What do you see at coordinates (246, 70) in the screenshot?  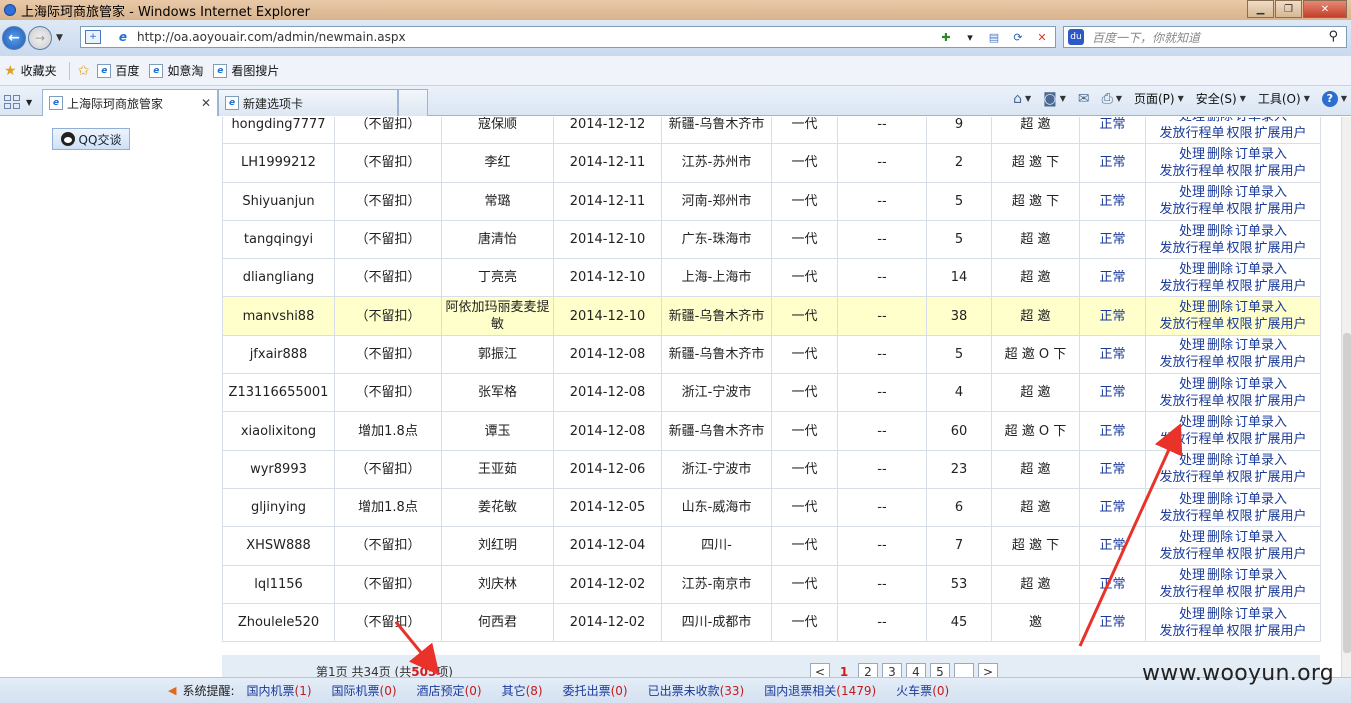 I see `favorite-link-kantu: e 看图搜片` at bounding box center [246, 70].